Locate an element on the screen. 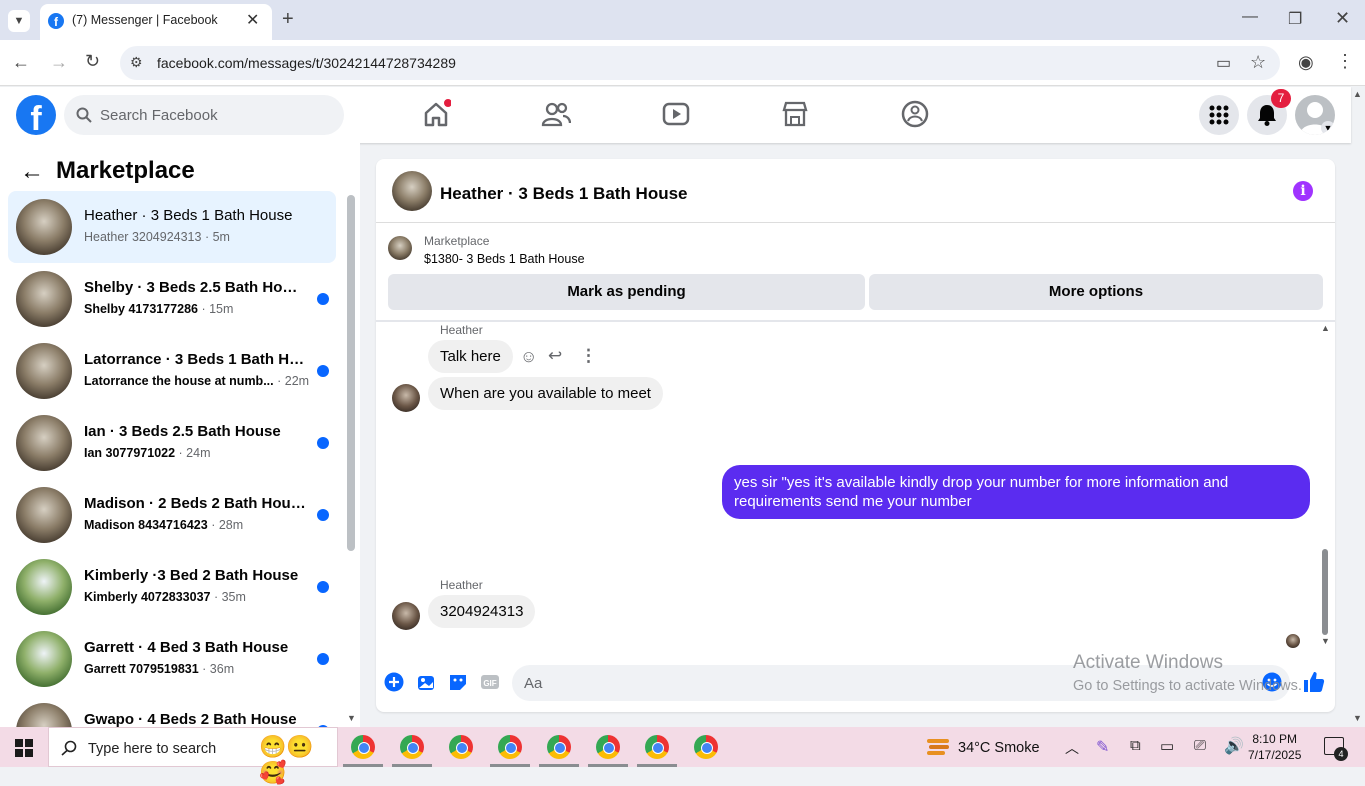  facebook-search-input: Search Facebook is located at coordinates (204, 115).